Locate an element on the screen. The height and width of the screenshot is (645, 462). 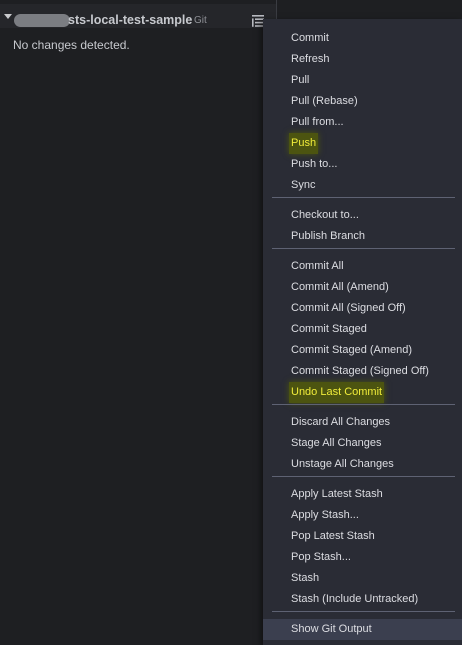
menu-item-label: Commit All is located at coordinates (317, 266).